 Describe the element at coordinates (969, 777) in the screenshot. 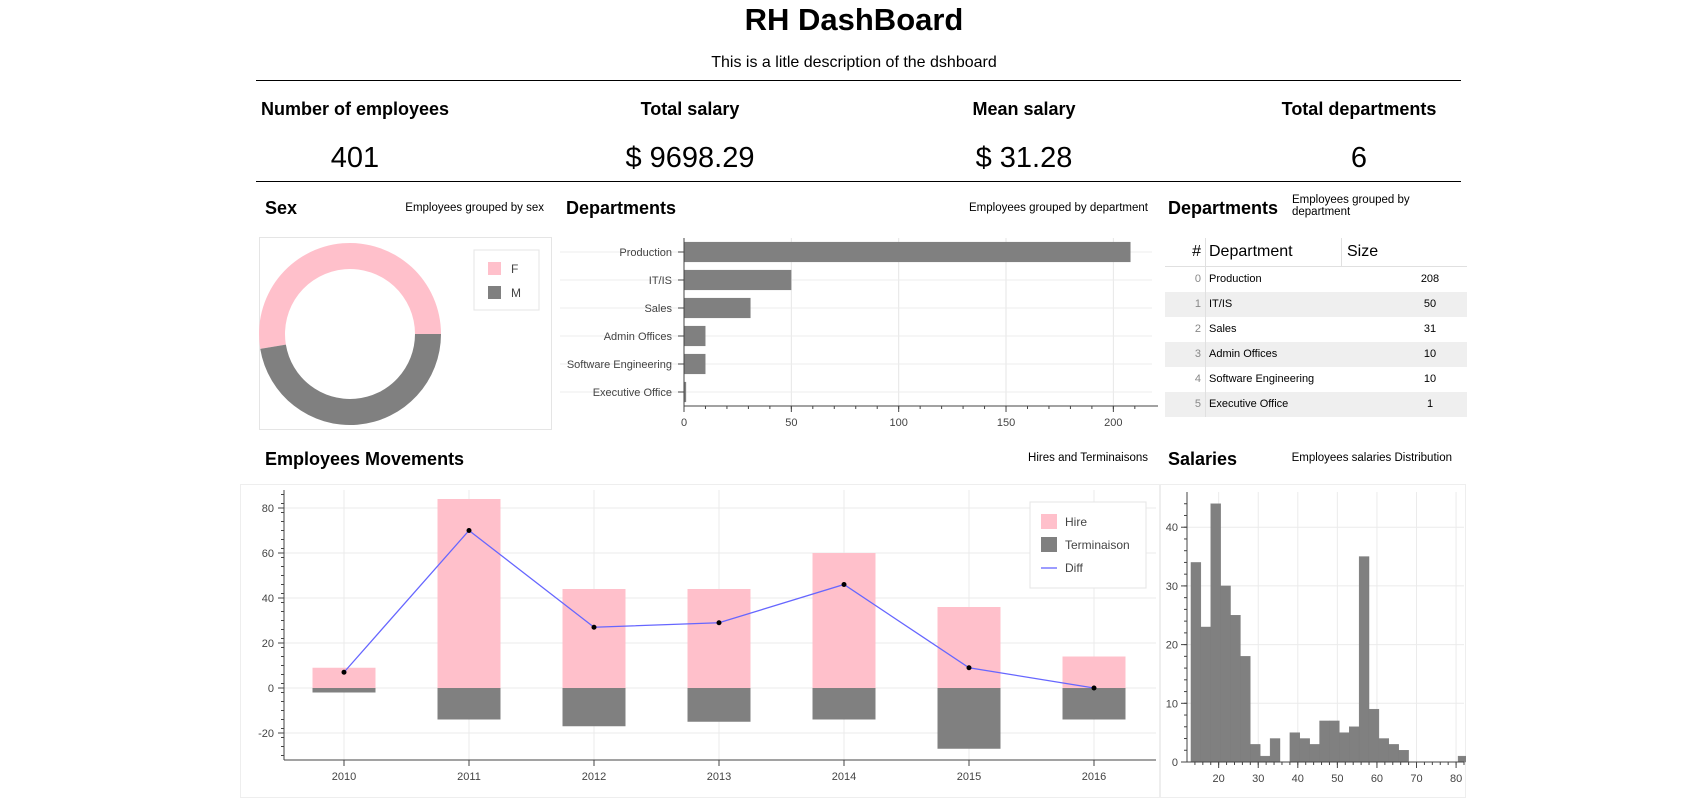

I see `x-tick-label: 2015` at that location.